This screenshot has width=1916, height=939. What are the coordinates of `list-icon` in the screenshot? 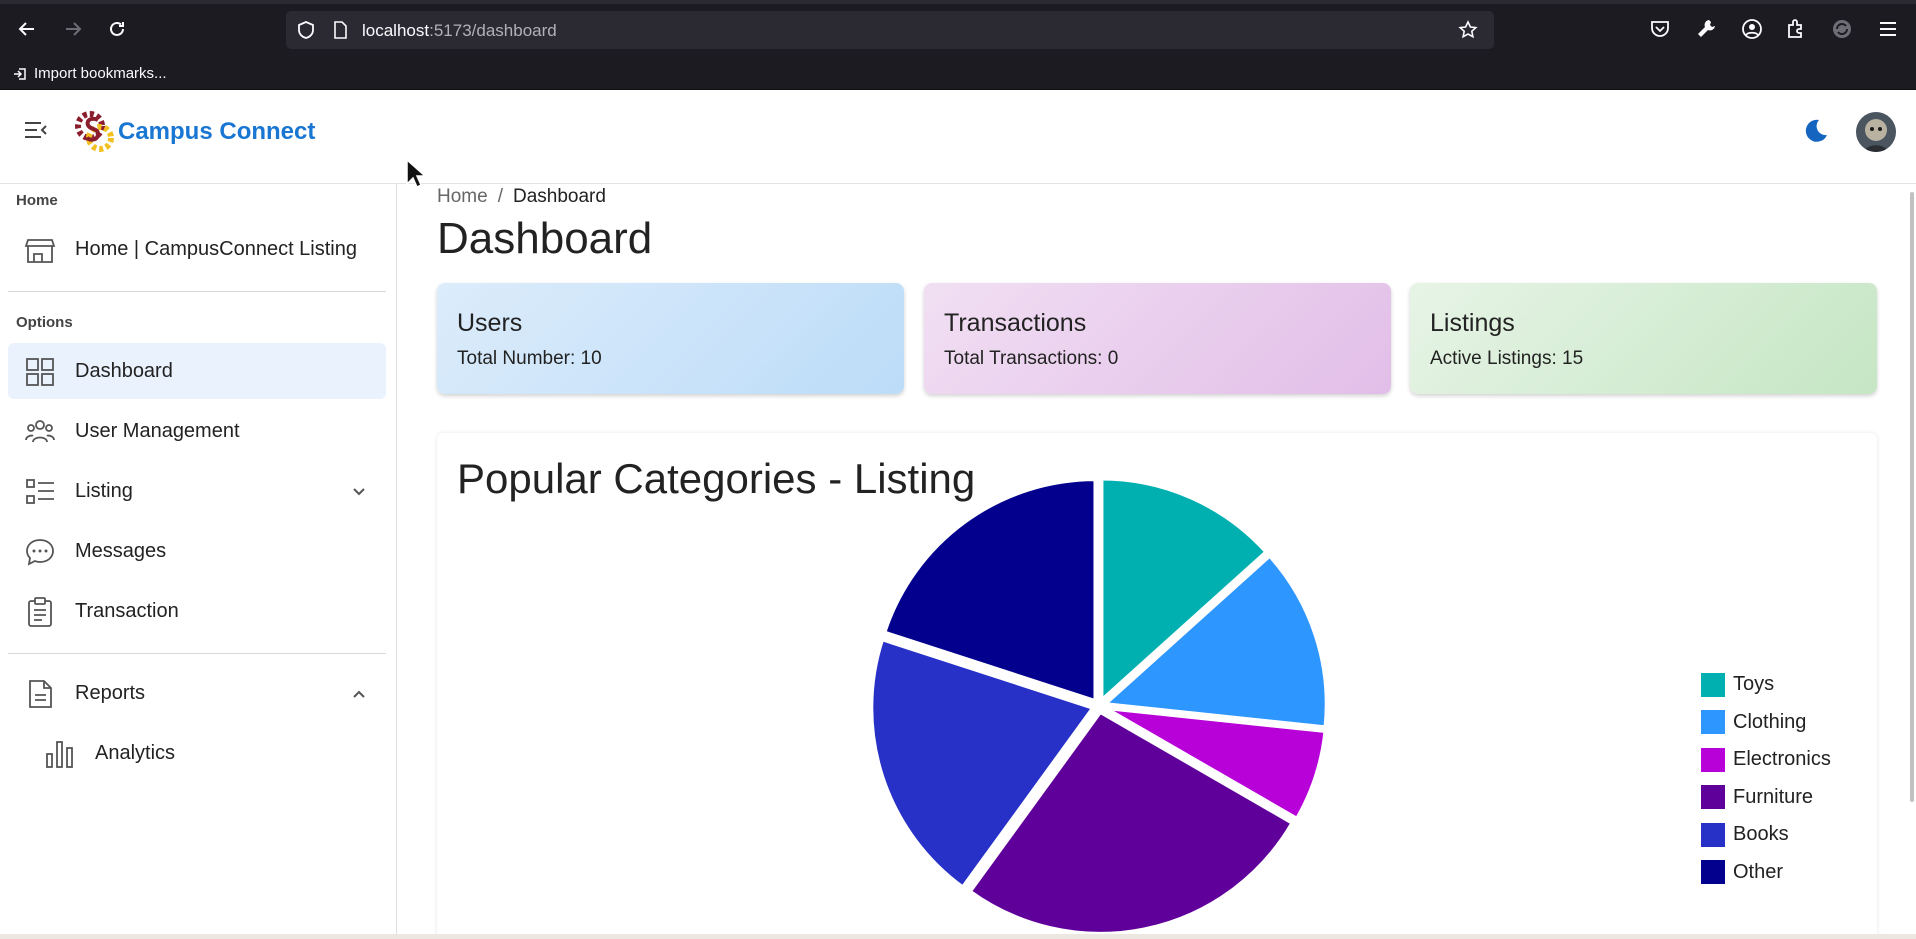 It's located at (40, 492).